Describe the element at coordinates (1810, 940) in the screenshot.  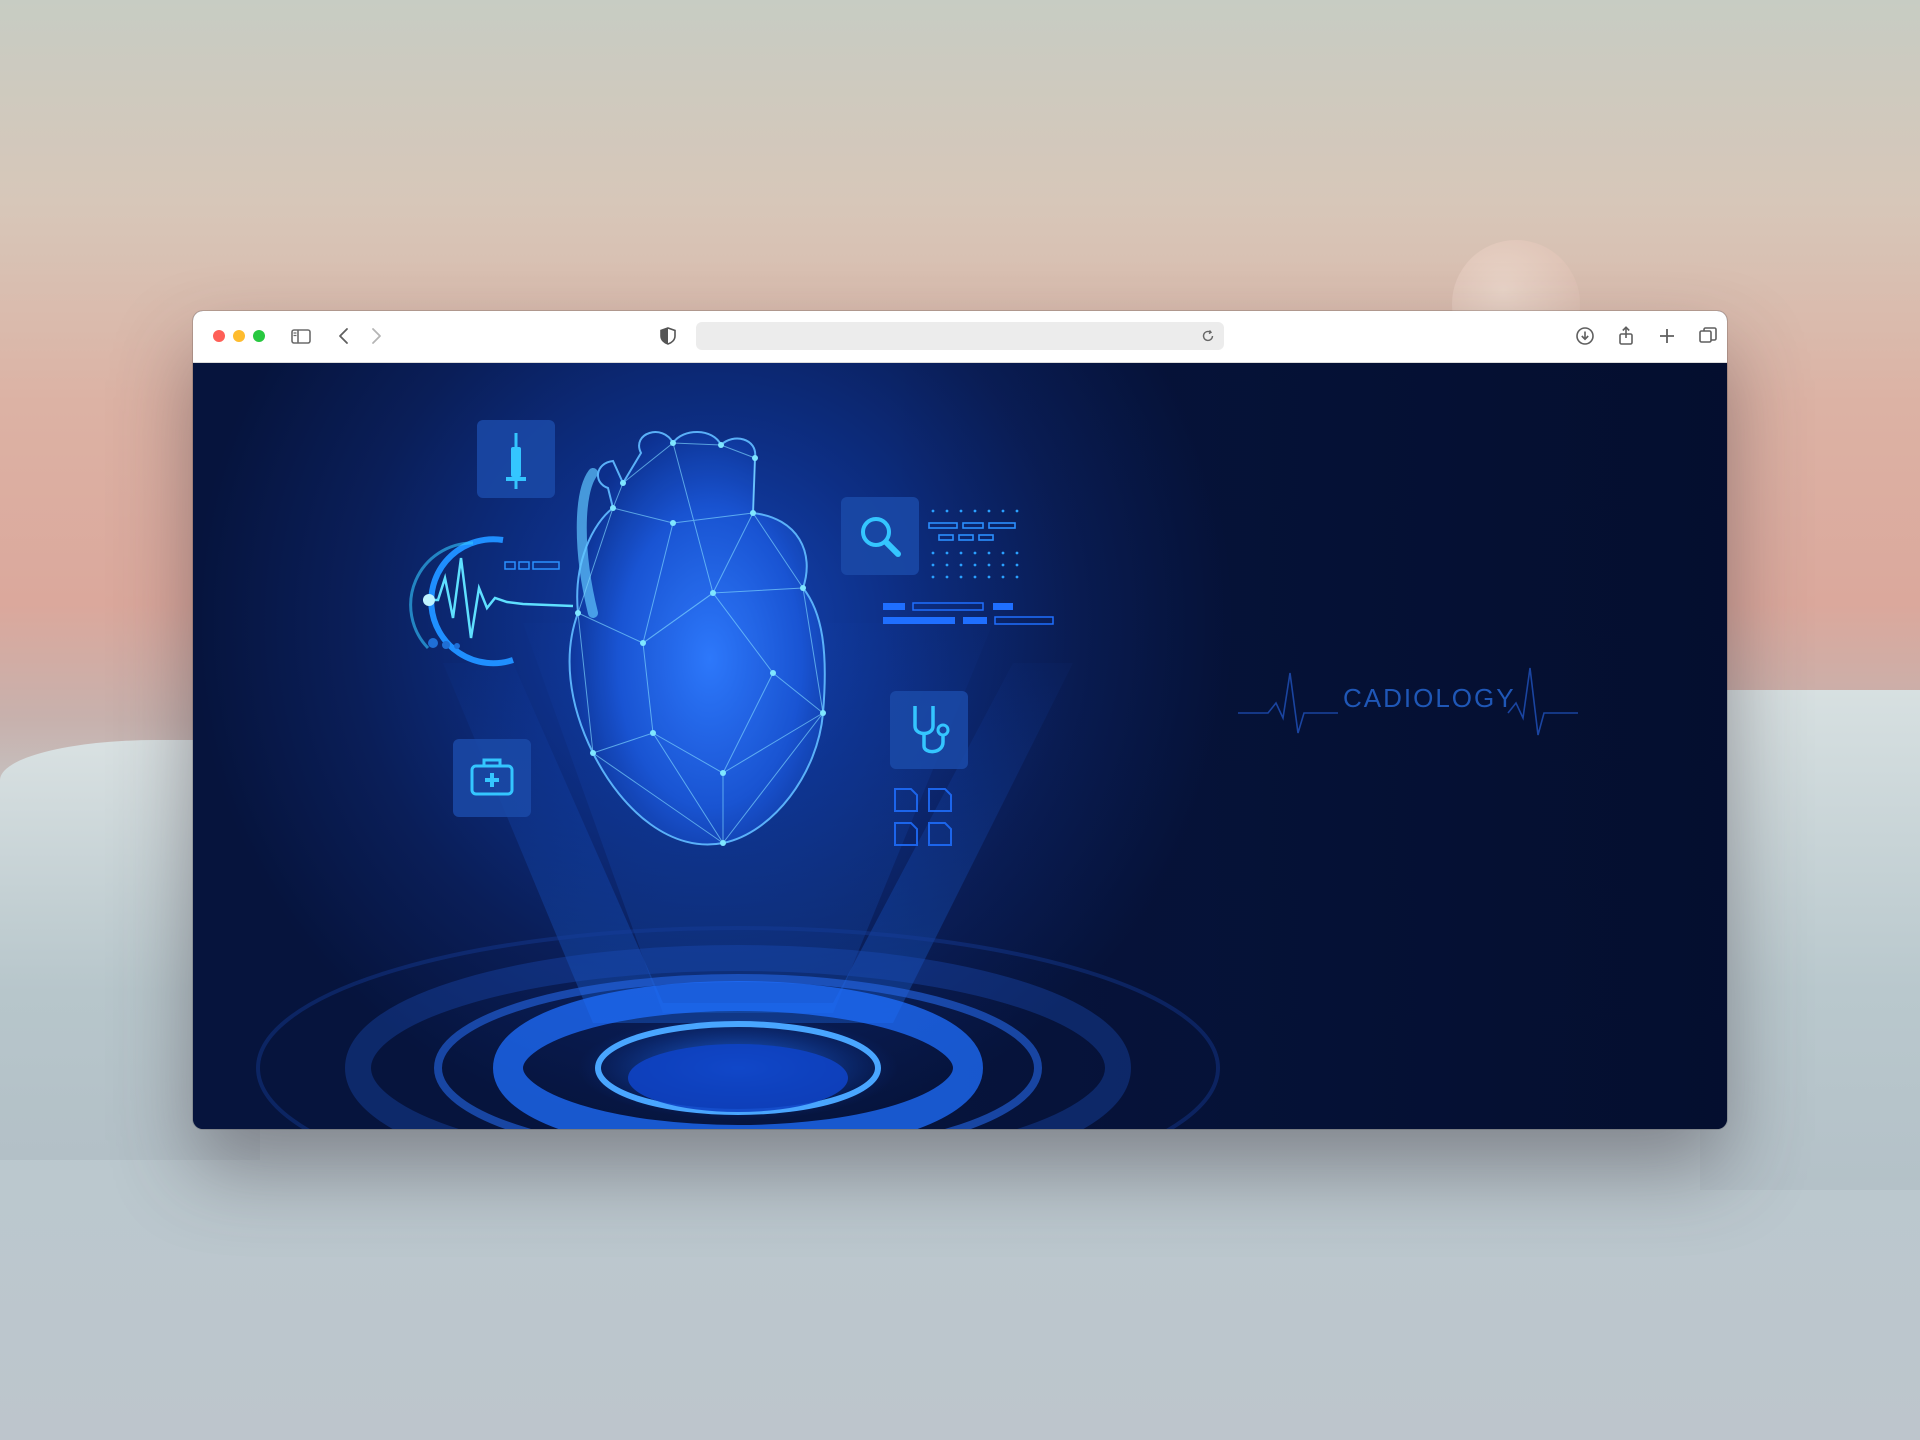
I see `background-dune-right` at that location.